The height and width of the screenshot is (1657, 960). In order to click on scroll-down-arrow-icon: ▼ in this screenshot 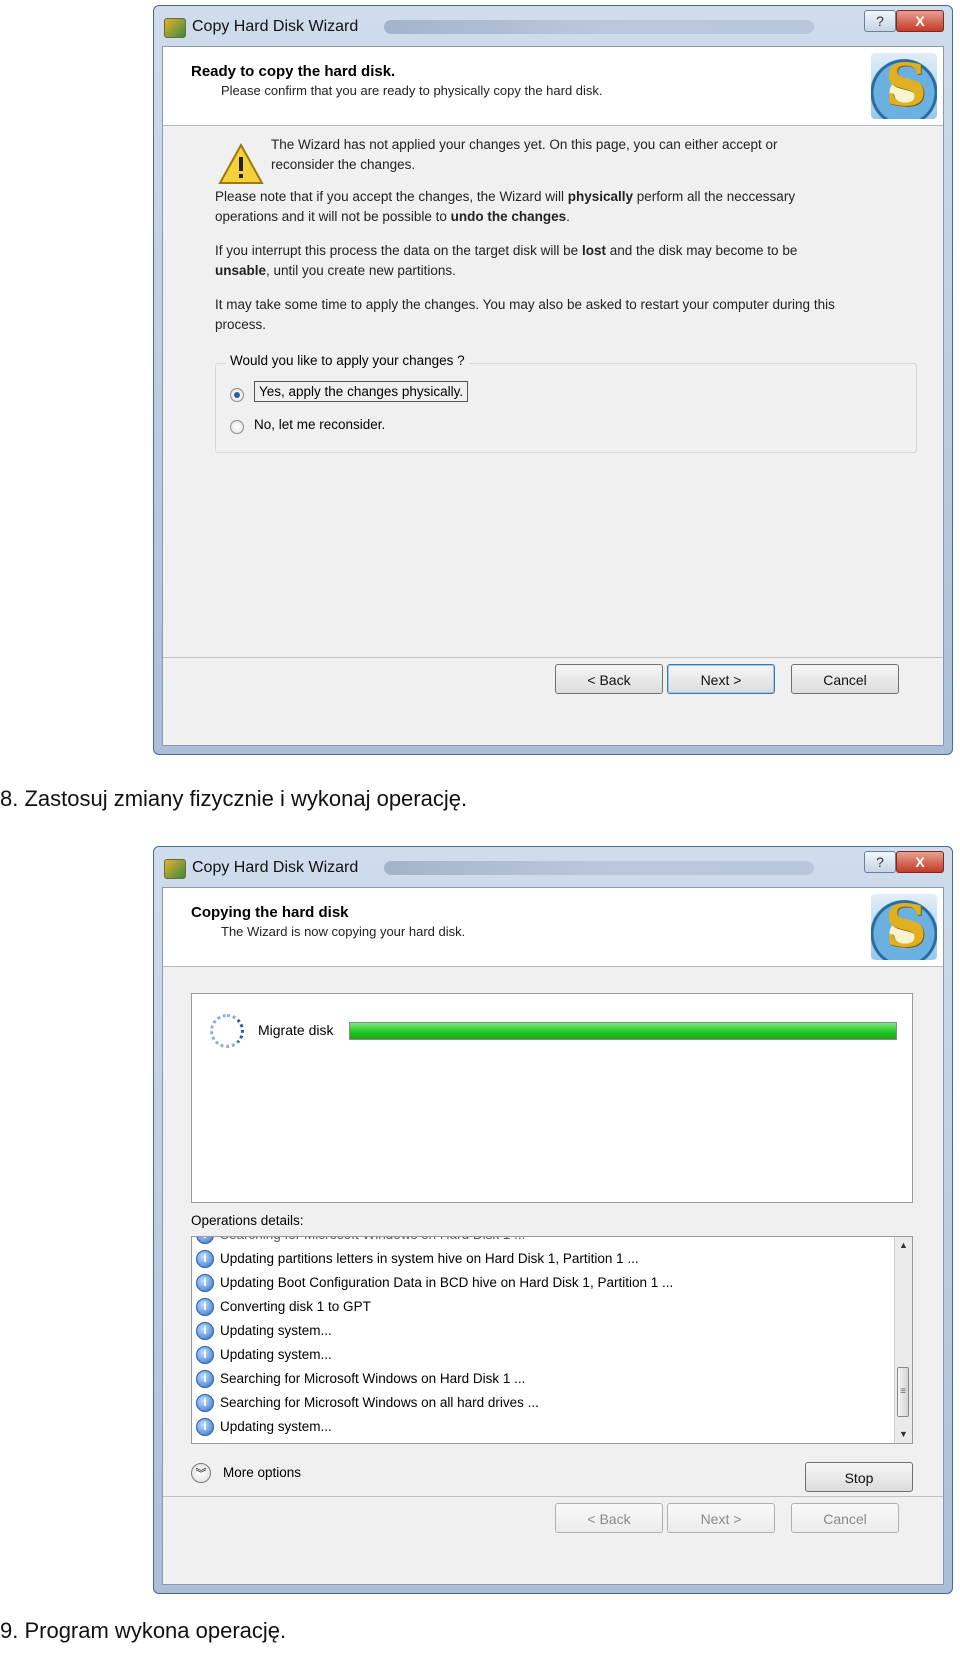, I will do `click(903, 1434)`.